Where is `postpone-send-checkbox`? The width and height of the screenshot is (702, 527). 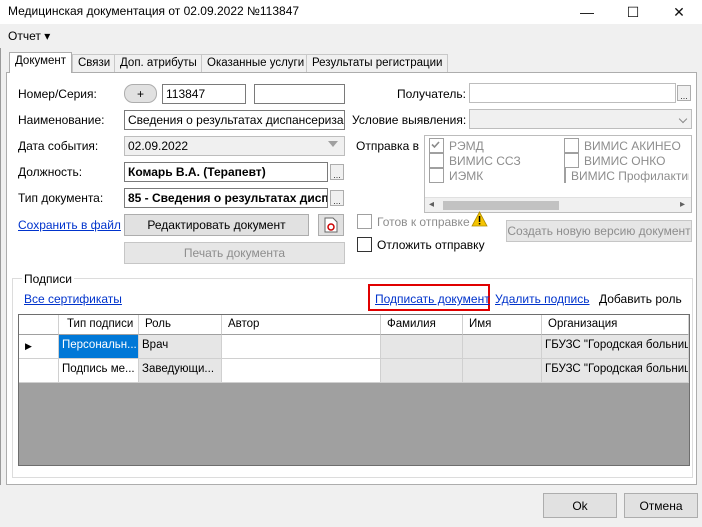
postpone-send-checkbox is located at coordinates (364, 244).